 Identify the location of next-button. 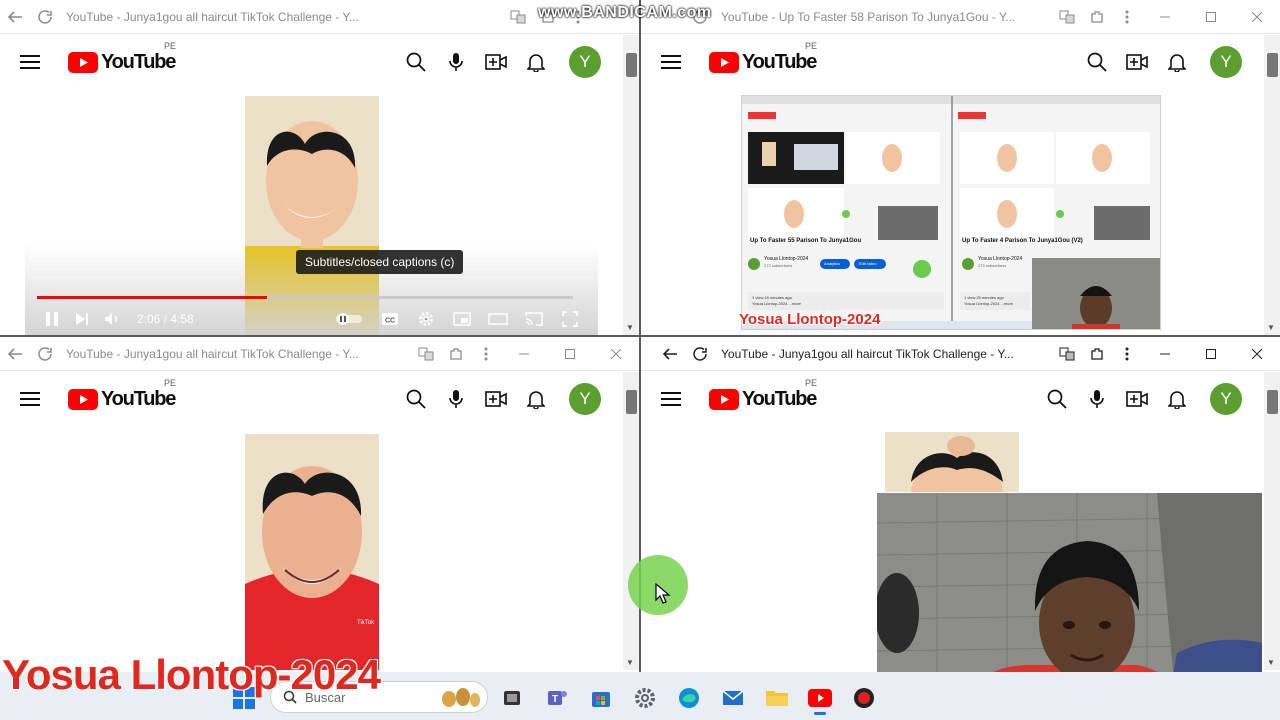
(82, 319).